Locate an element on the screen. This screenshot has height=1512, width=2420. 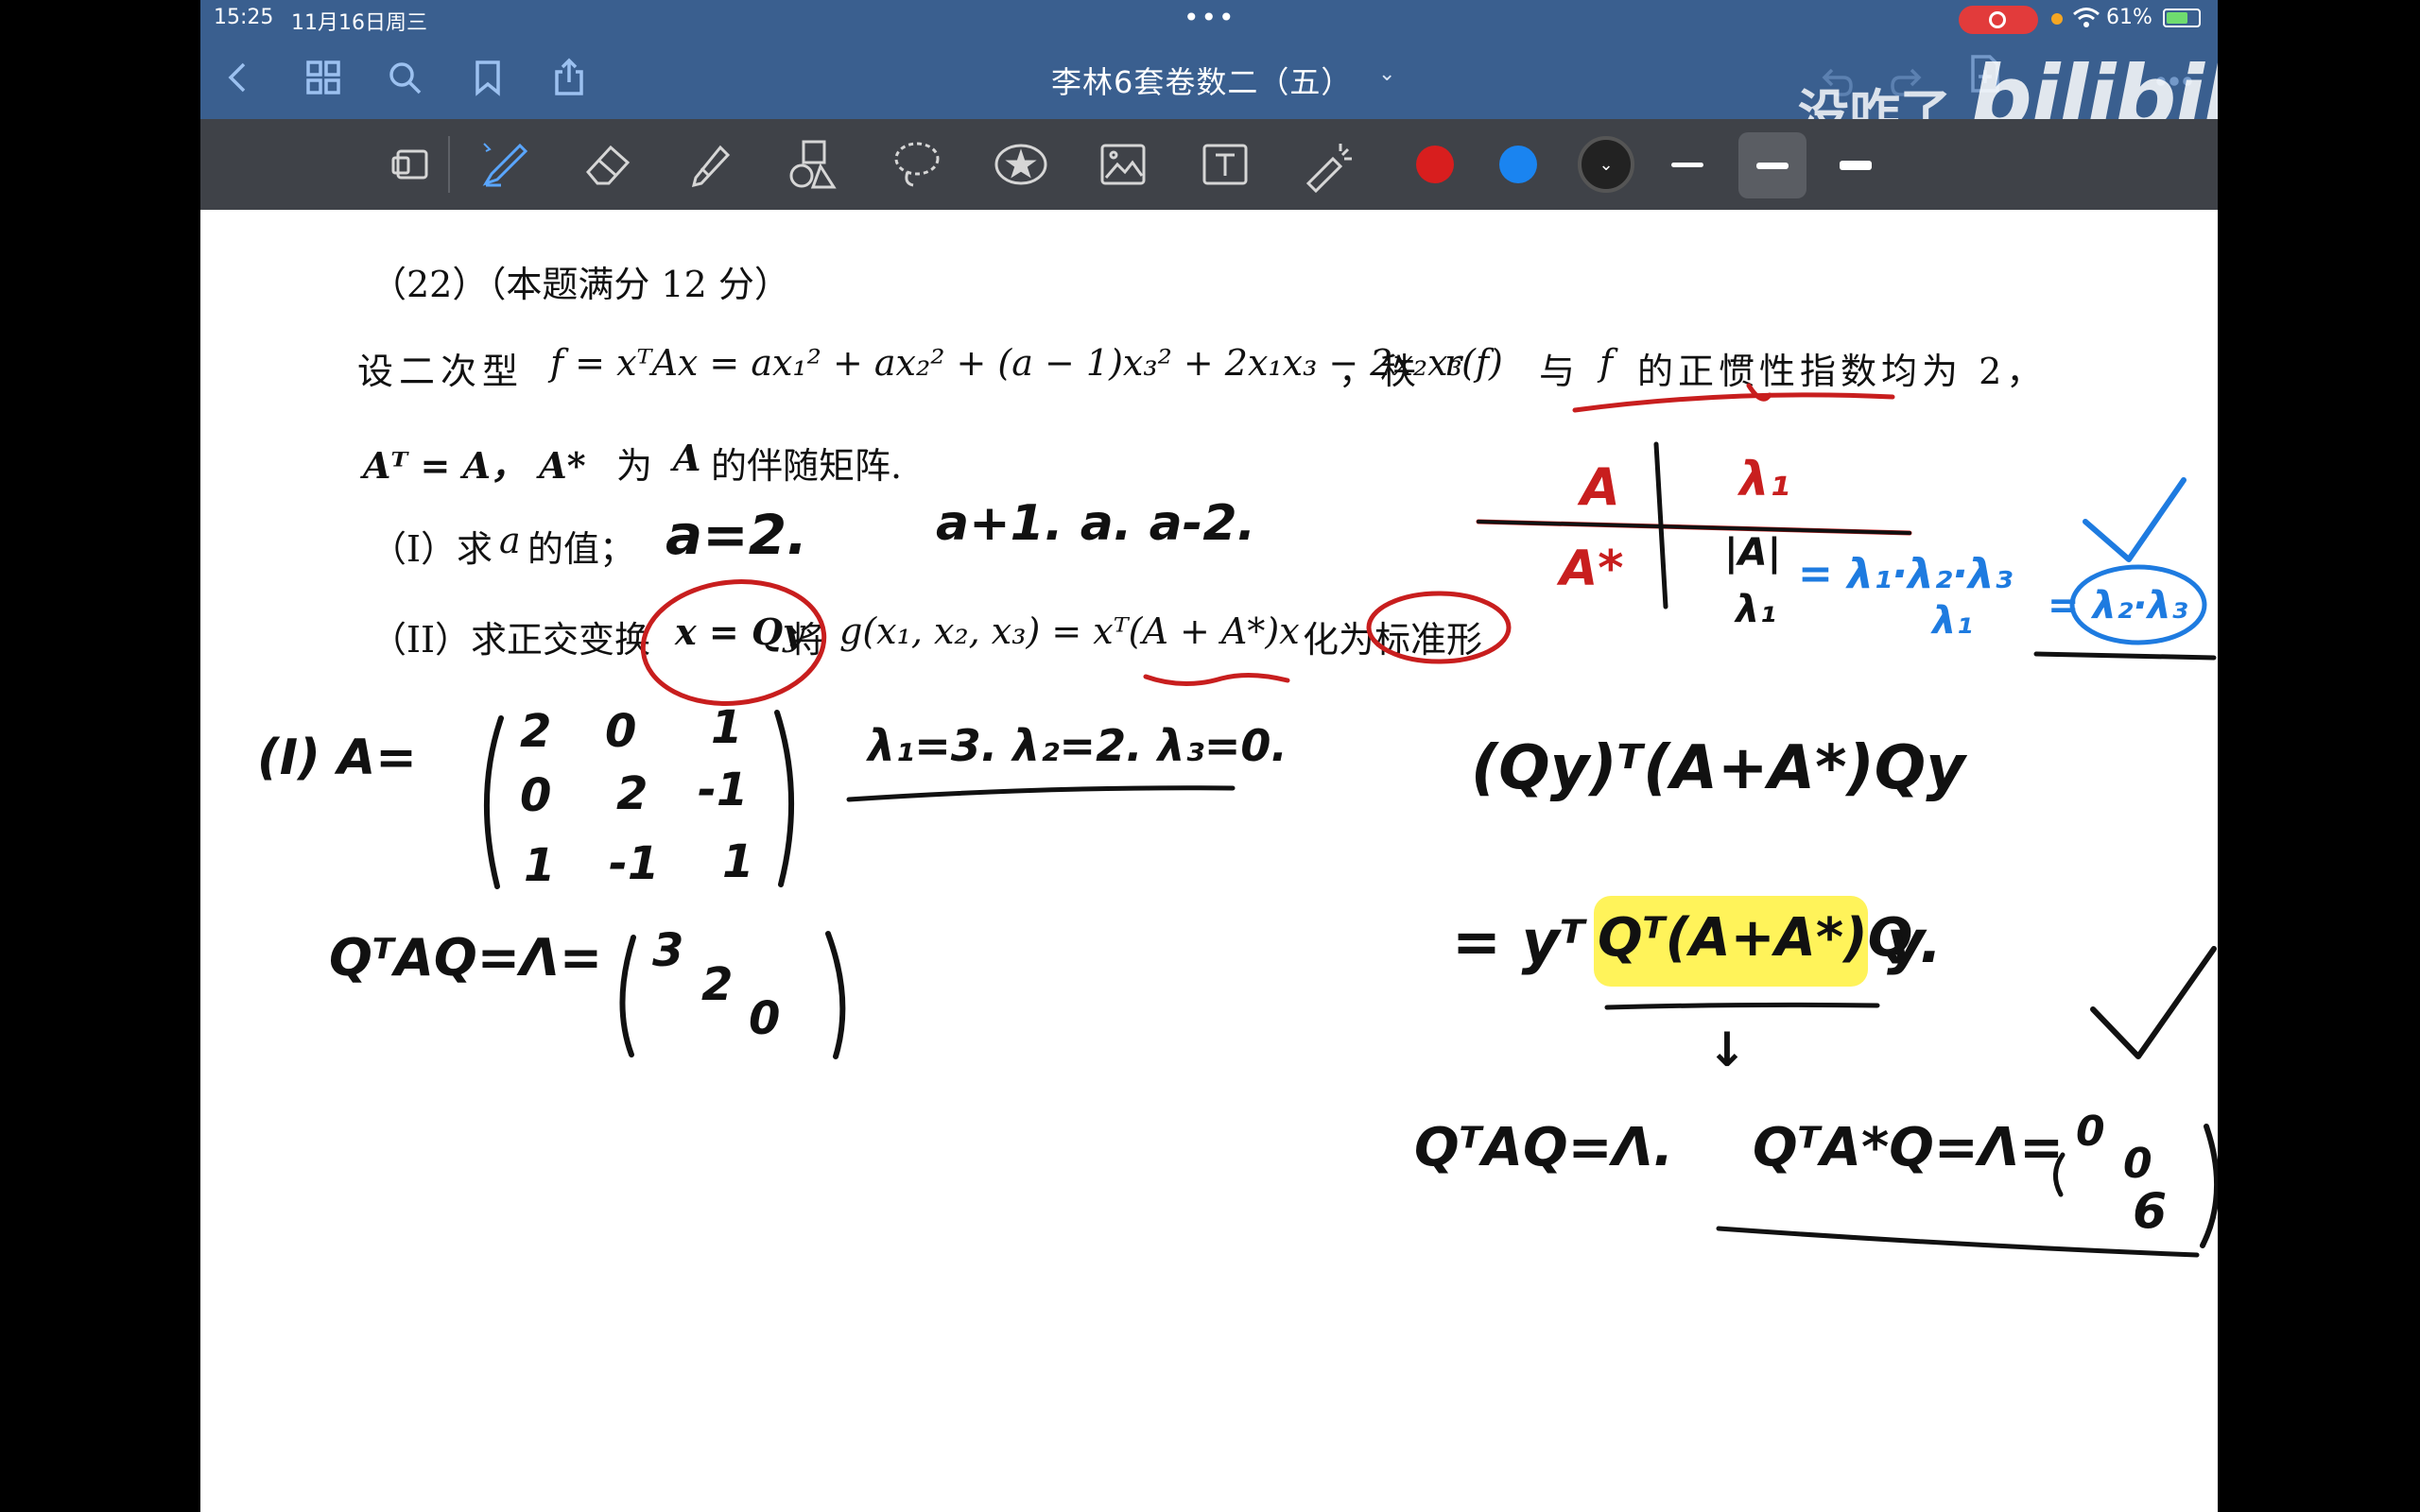
mic-indicator-icon is located at coordinates (2057, 19).